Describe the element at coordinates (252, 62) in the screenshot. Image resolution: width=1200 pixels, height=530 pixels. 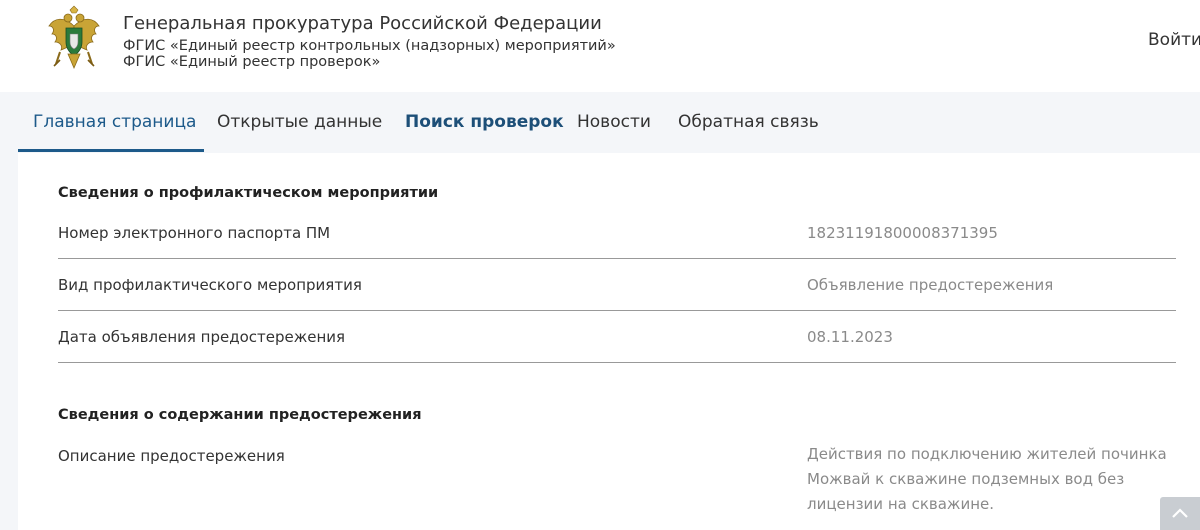
I see `registry-subtitle-2: ФГИС «Единый реестр проверок»` at that location.